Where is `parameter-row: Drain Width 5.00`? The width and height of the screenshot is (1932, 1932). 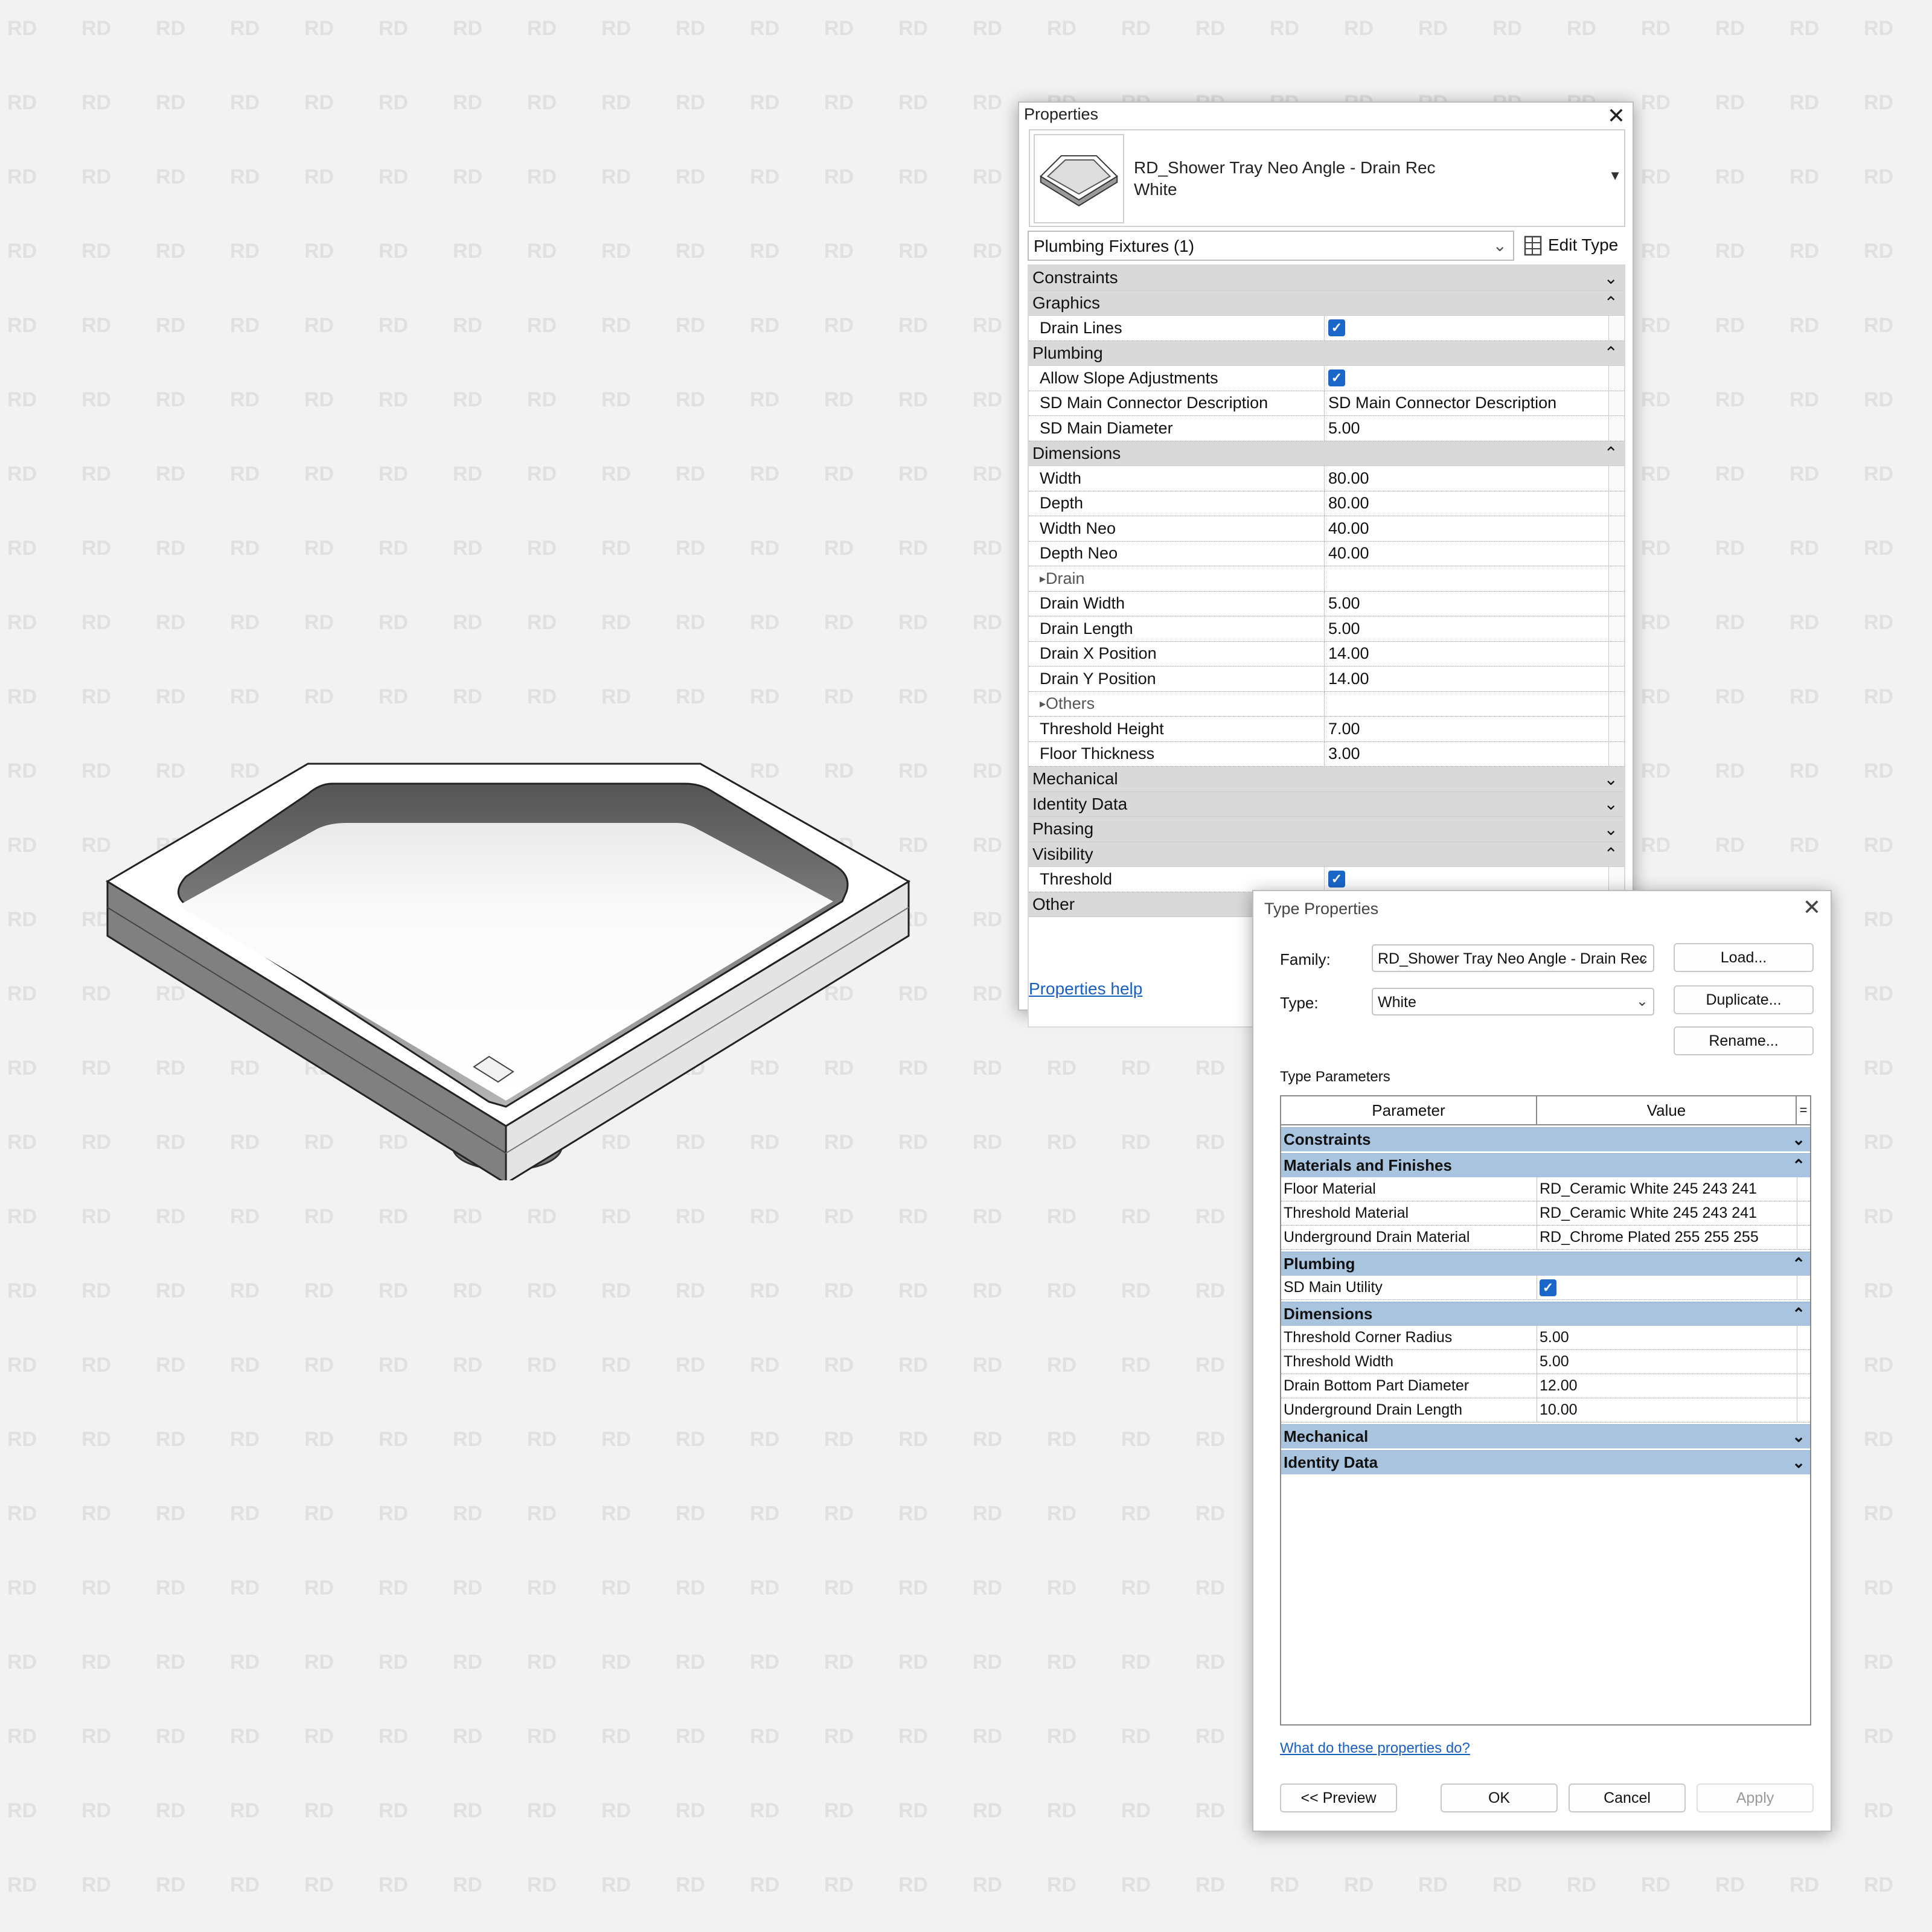 parameter-row: Drain Width 5.00 is located at coordinates (1327, 603).